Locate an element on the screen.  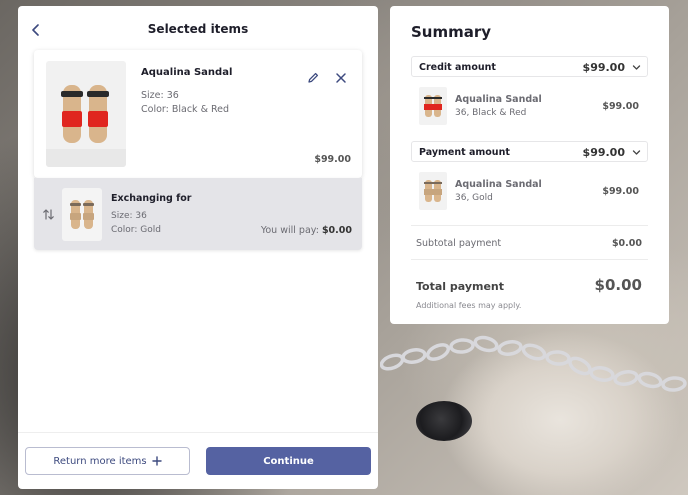
panel-header: Selected items is located at coordinates (198, 30).